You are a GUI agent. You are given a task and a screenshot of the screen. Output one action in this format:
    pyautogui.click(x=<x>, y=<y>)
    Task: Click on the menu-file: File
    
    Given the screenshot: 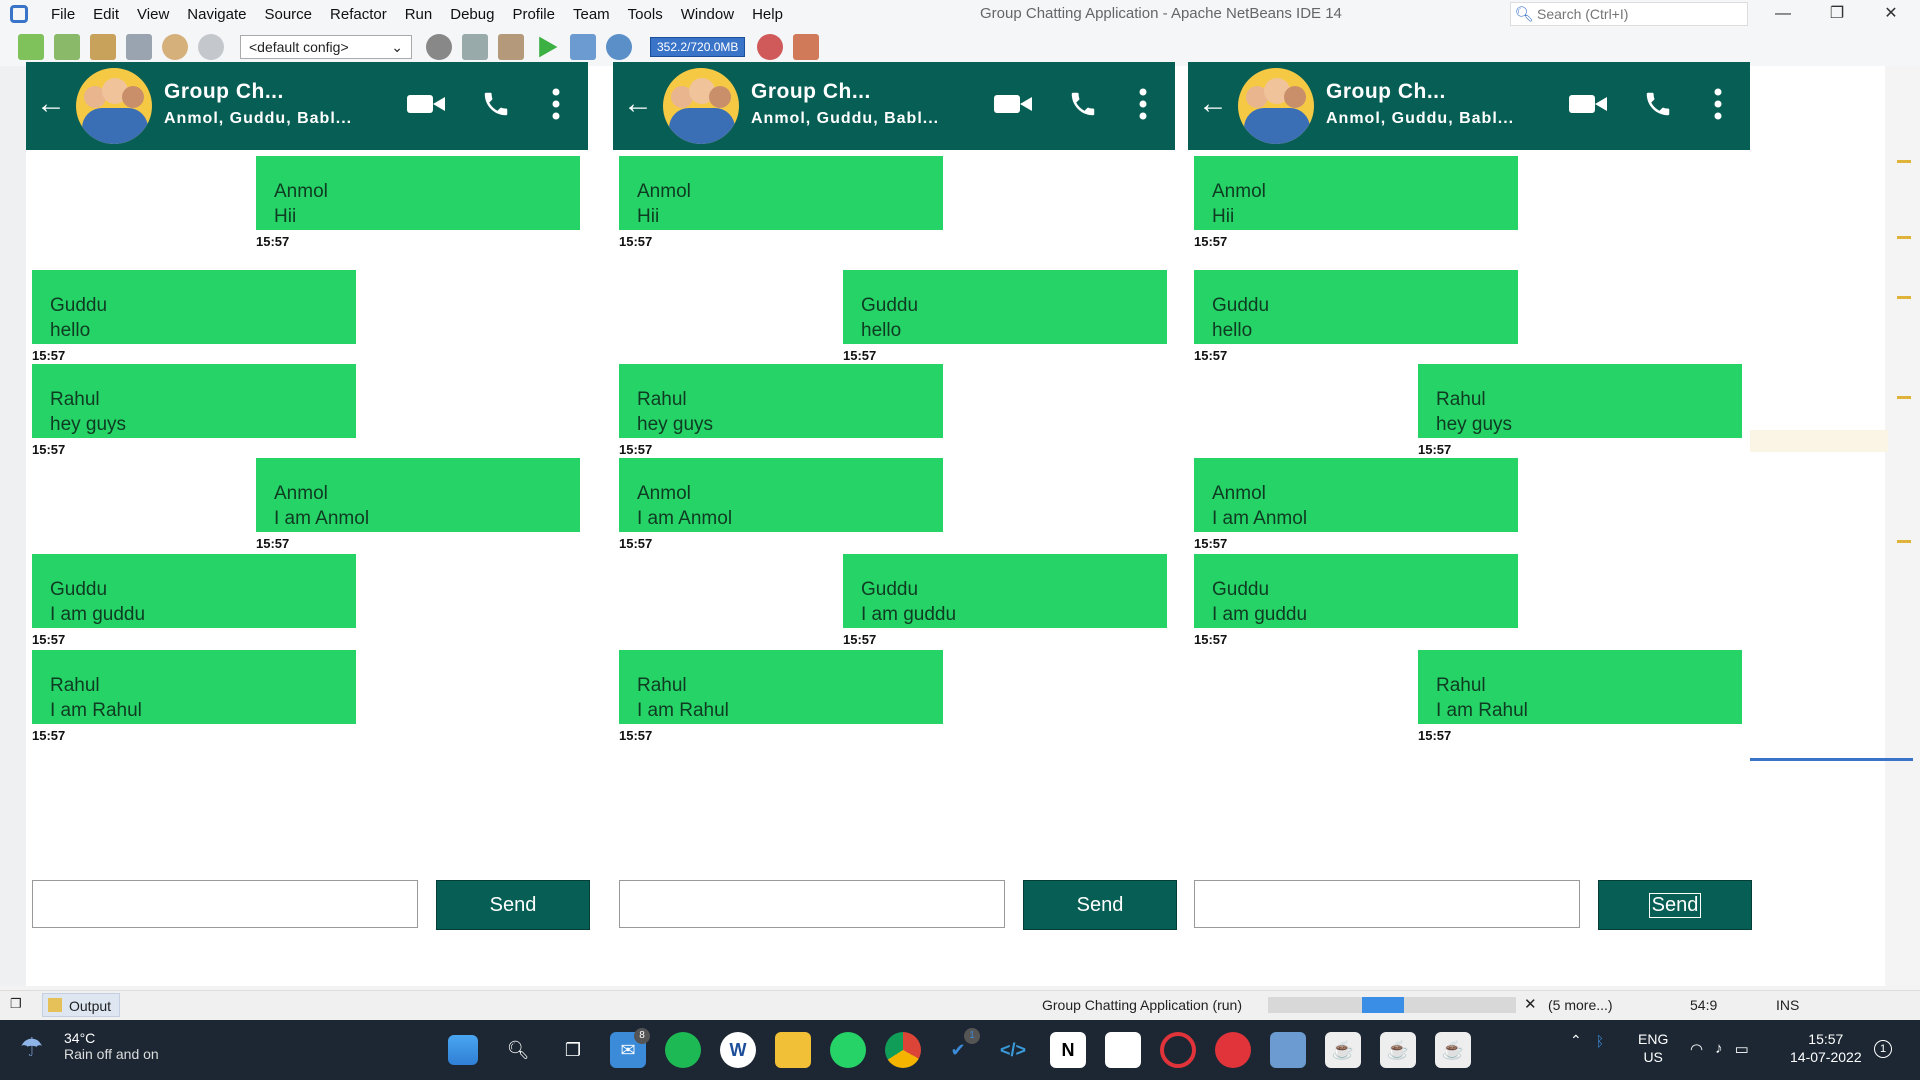 What is the action you would take?
    pyautogui.click(x=63, y=14)
    